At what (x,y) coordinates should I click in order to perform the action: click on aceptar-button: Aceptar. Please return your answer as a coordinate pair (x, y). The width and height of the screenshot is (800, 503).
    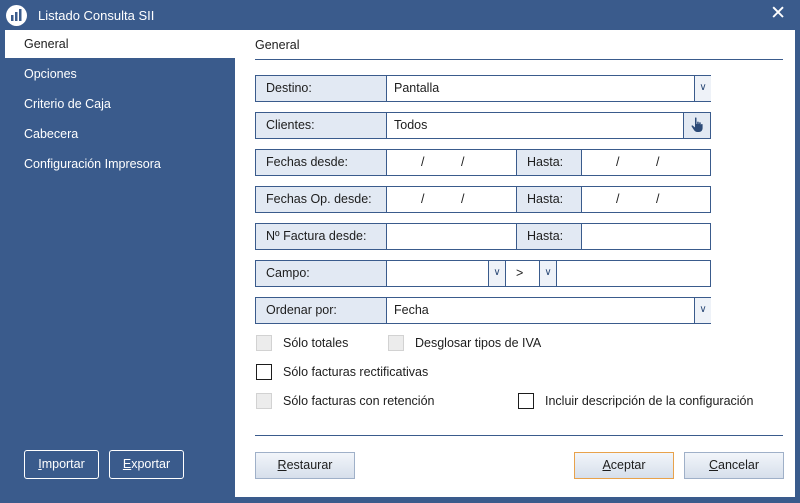
    Looking at the image, I should click on (624, 465).